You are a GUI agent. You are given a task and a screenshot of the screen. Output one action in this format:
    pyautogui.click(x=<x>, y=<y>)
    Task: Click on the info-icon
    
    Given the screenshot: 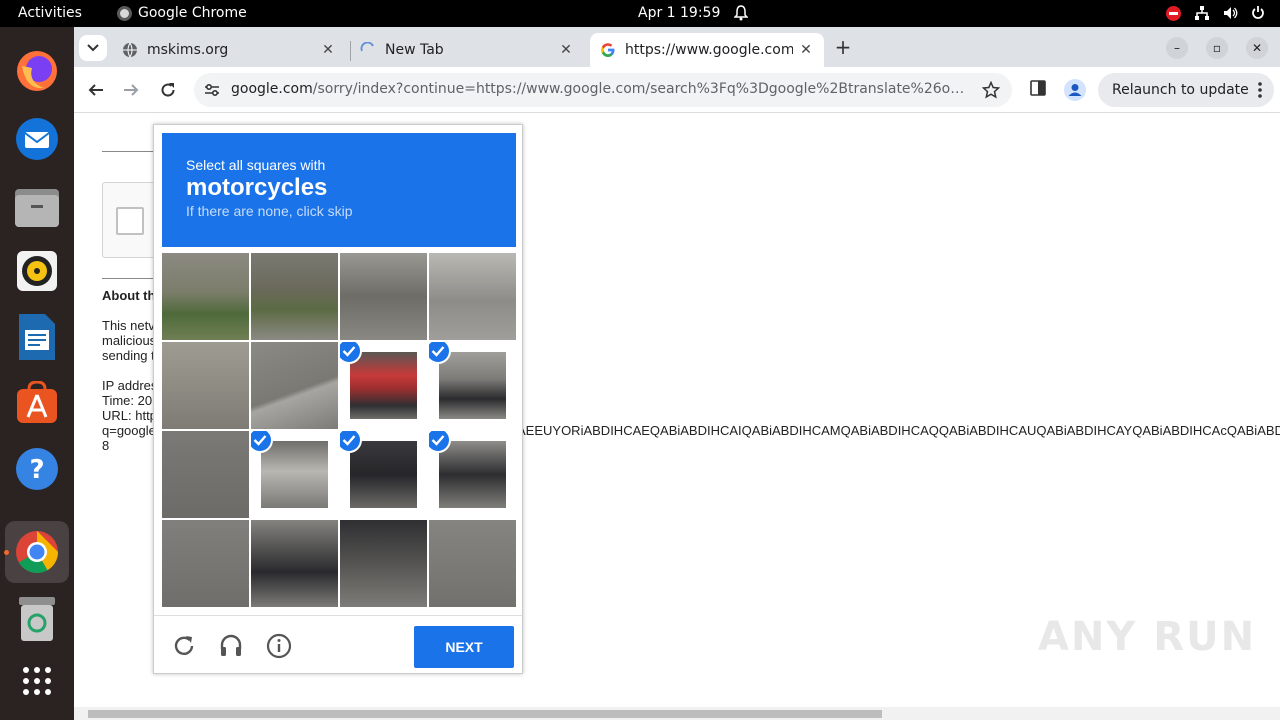 What is the action you would take?
    pyautogui.click(x=279, y=646)
    